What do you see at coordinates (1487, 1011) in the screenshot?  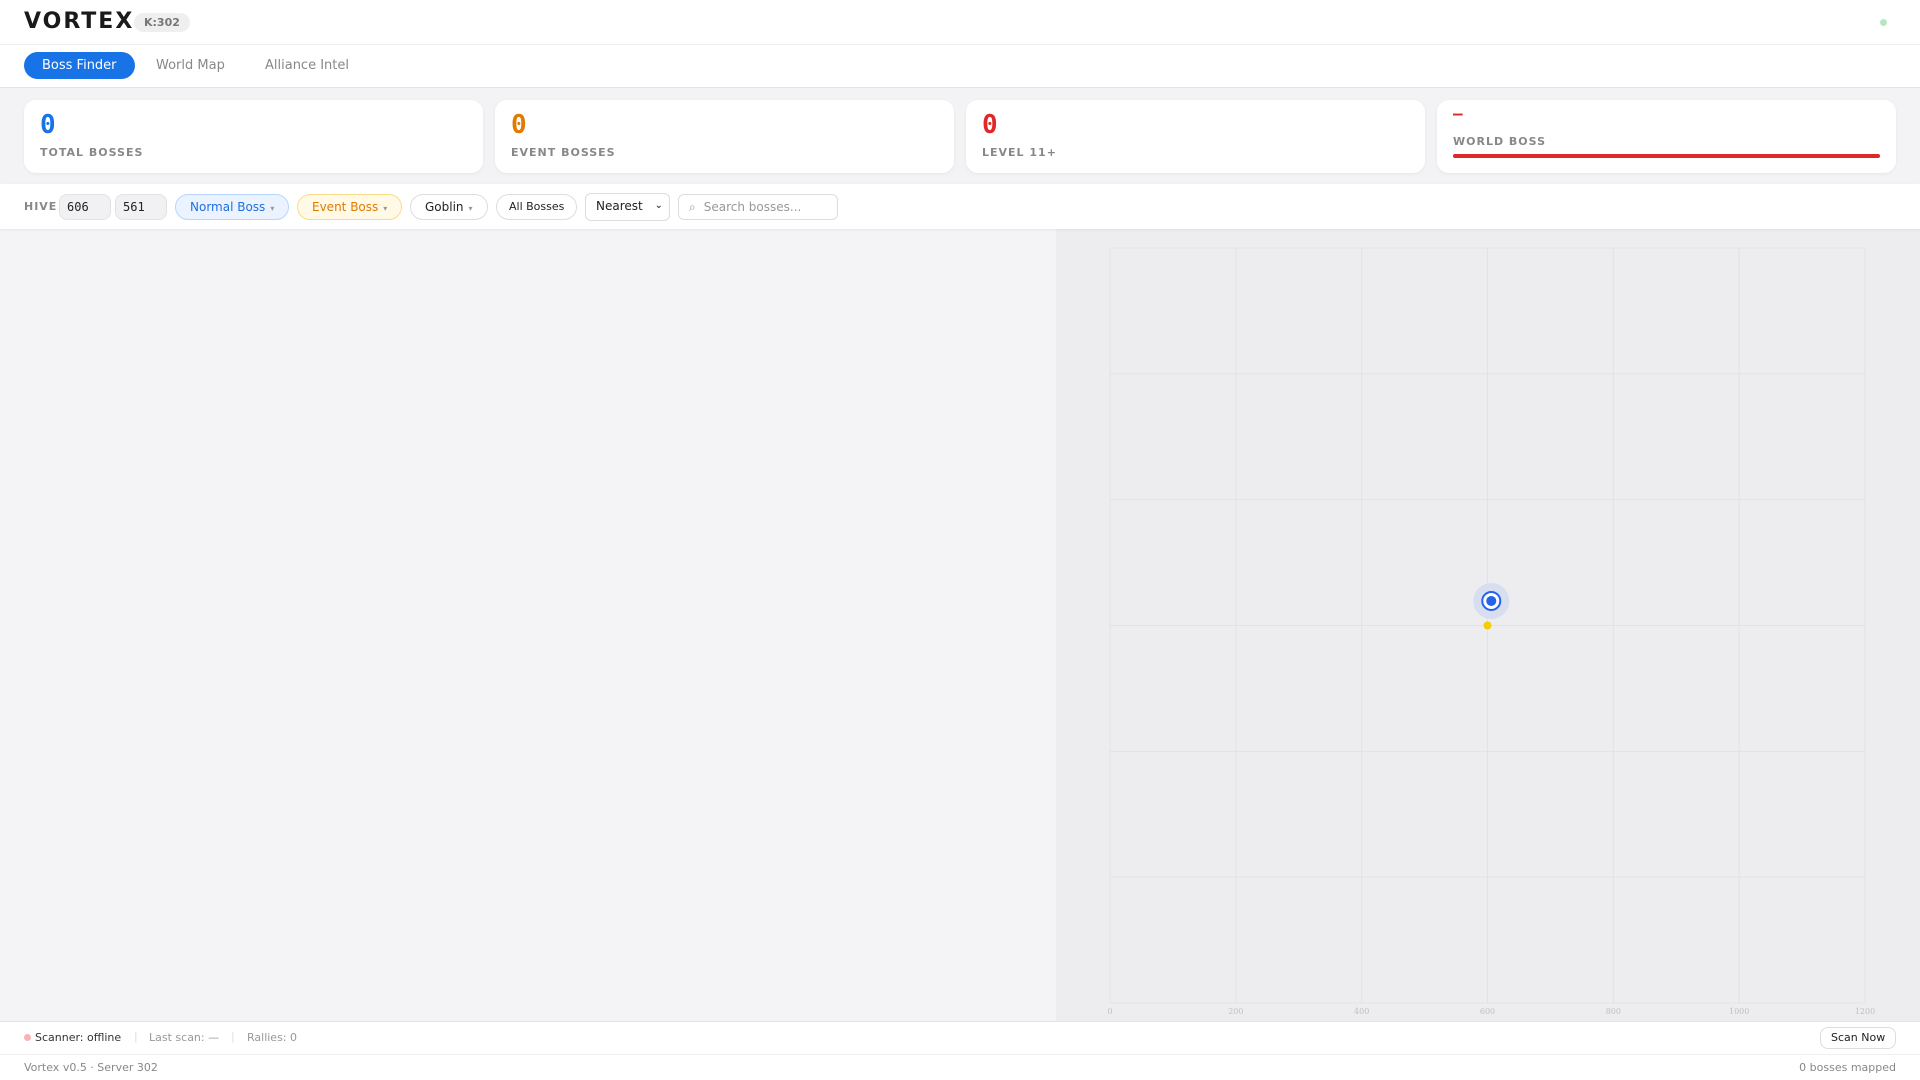 I see `x-tick-label: 600` at bounding box center [1487, 1011].